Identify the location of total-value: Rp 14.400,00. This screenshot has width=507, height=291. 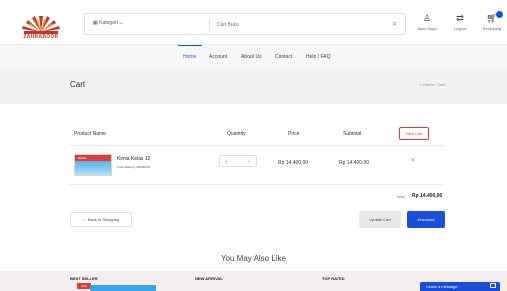
(427, 196).